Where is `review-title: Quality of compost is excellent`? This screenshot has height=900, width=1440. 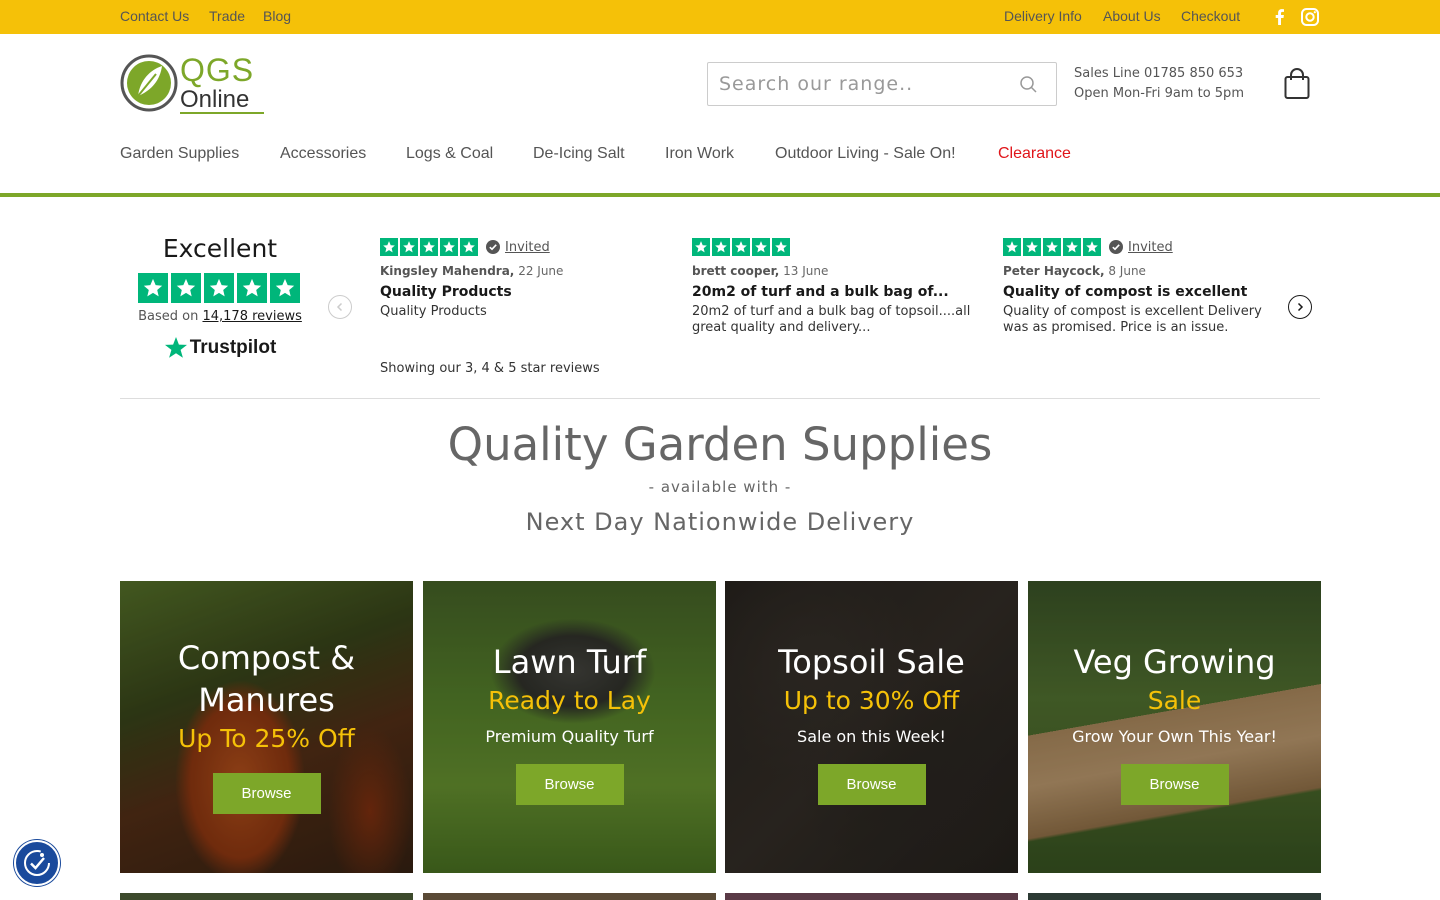
review-title: Quality of compost is excellent is located at coordinates (1125, 292).